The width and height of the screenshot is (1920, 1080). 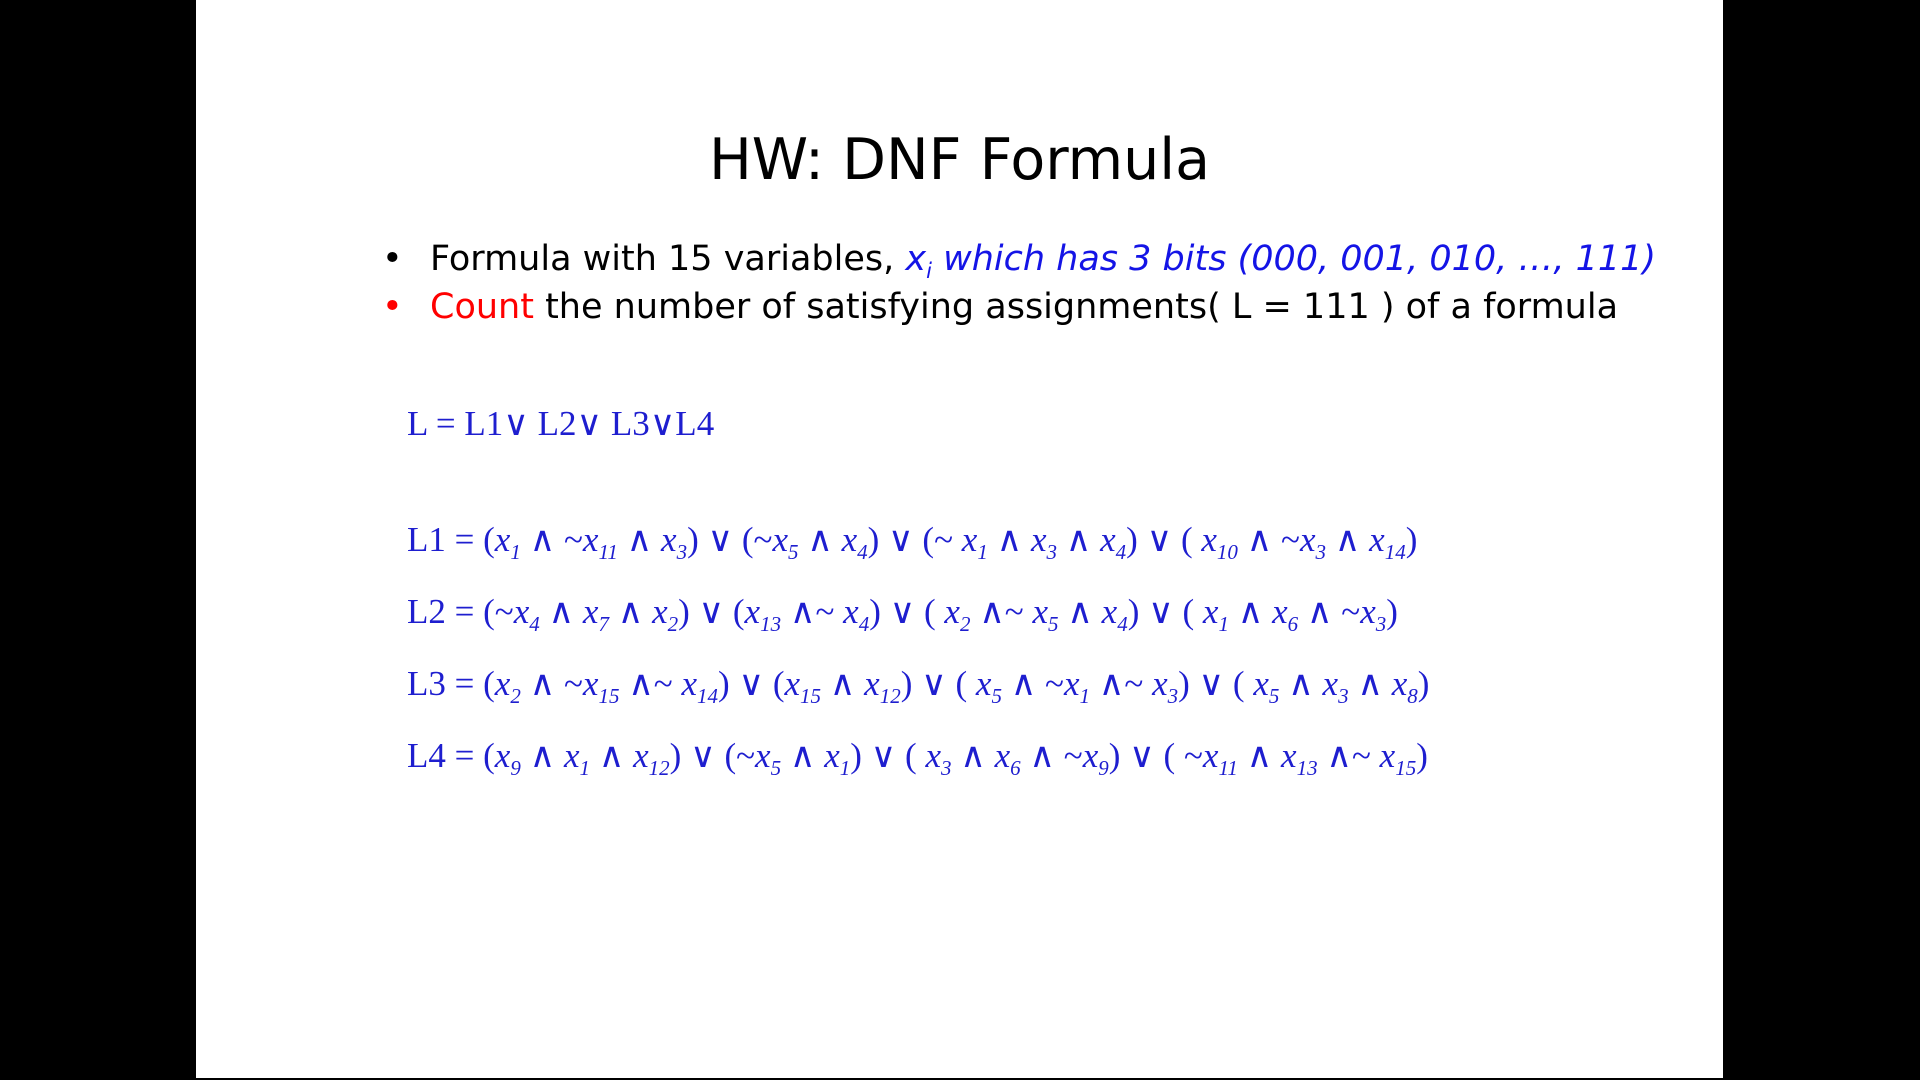 What do you see at coordinates (498, 611) in the screenshot?
I see `operator-text: (~` at bounding box center [498, 611].